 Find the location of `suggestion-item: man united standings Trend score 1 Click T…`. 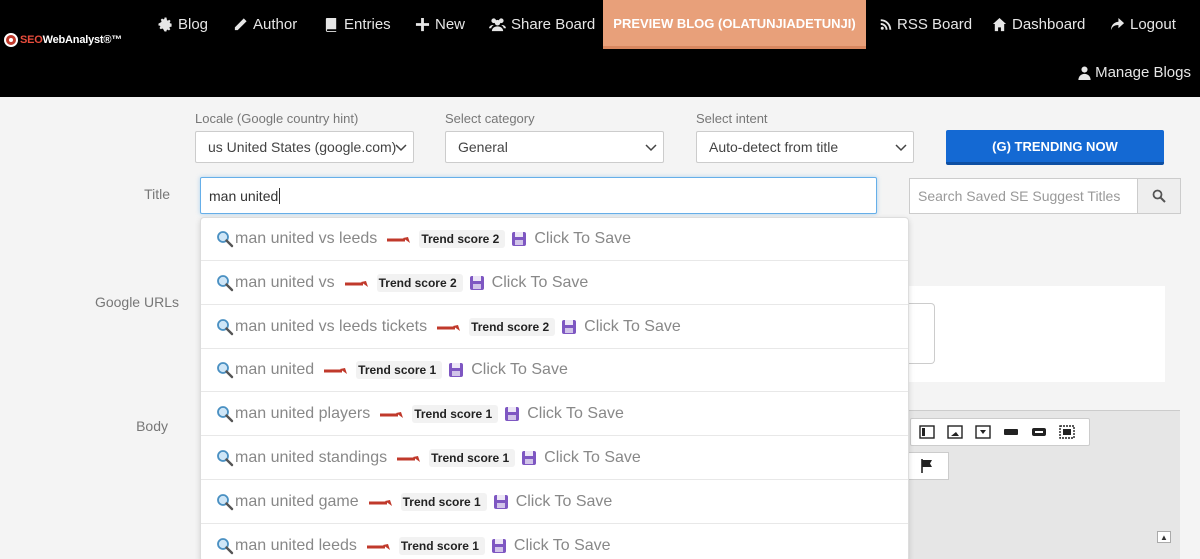

suggestion-item: man united standings Trend score 1 Click T… is located at coordinates (554, 458).